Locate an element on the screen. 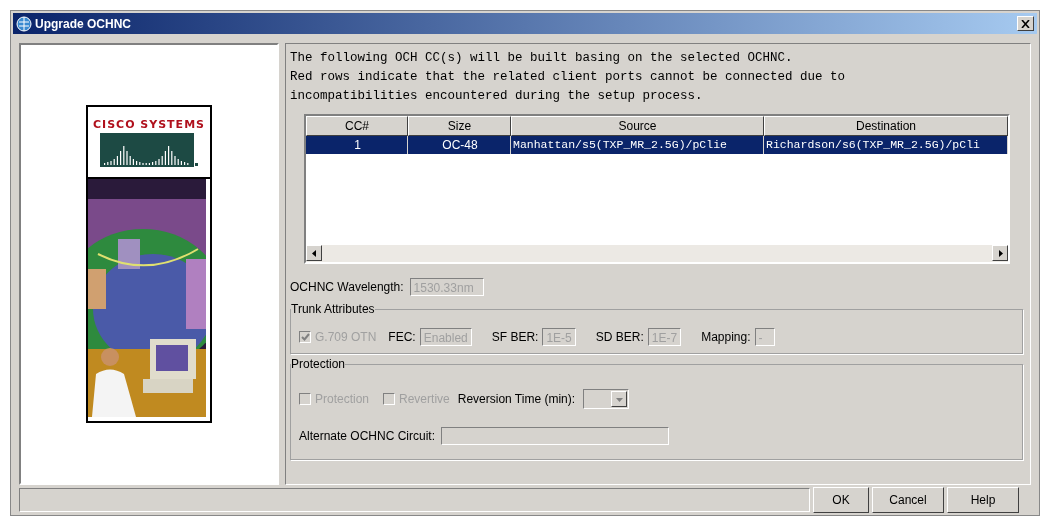 The image size is (1053, 521). field-label: FEC: is located at coordinates (402, 337).